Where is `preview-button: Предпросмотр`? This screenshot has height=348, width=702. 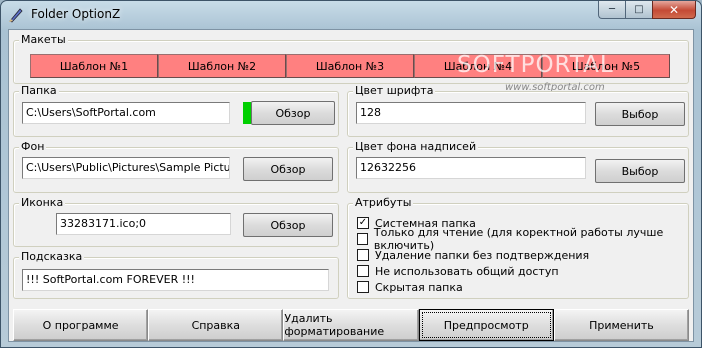 preview-button: Предпросмотр is located at coordinates (486, 325).